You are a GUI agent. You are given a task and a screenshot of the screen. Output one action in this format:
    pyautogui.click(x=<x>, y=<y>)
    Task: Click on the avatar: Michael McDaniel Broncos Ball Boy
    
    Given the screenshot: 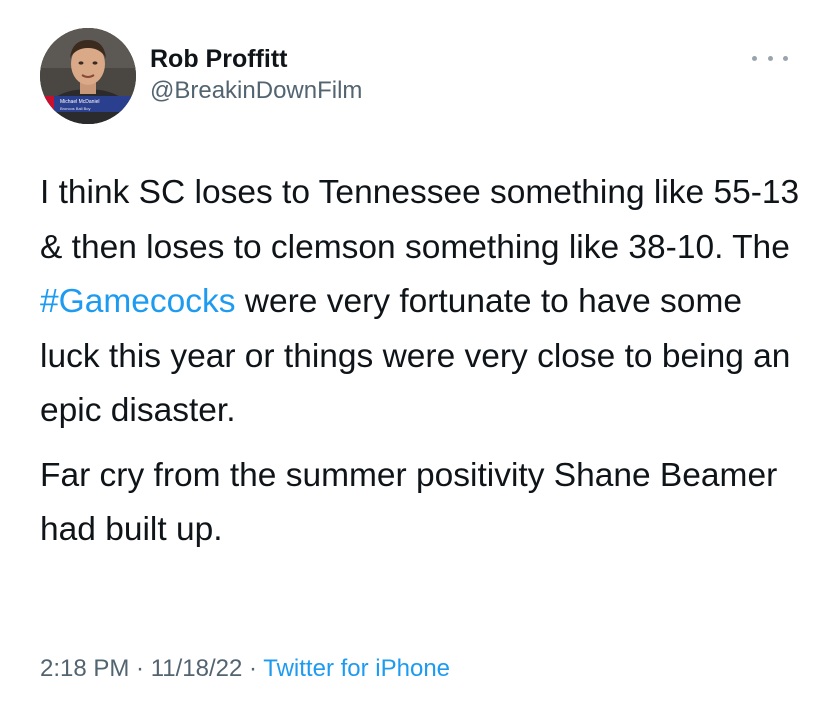 What is the action you would take?
    pyautogui.click(x=88, y=76)
    